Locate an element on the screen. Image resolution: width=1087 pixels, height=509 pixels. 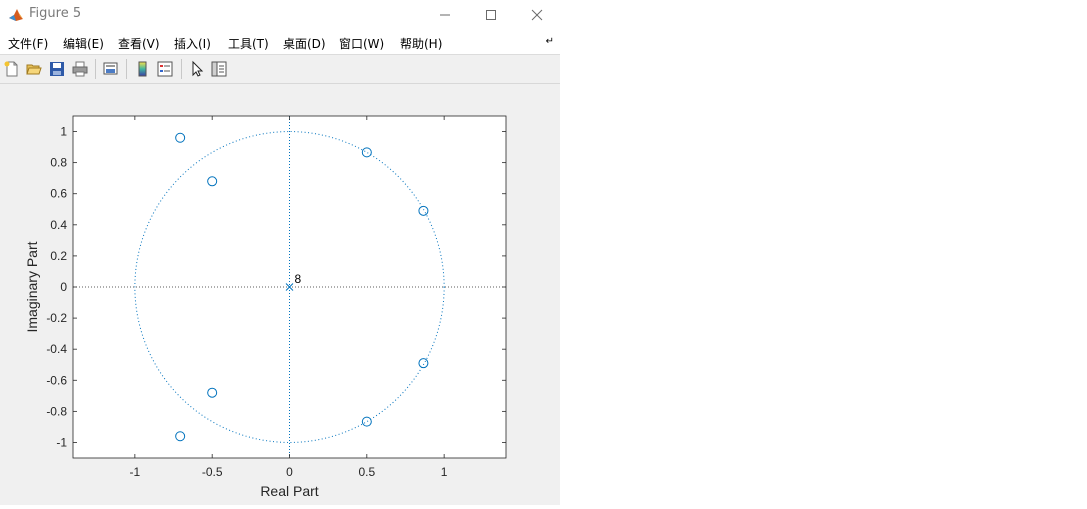
open-file-icon is located at coordinates (34, 69).